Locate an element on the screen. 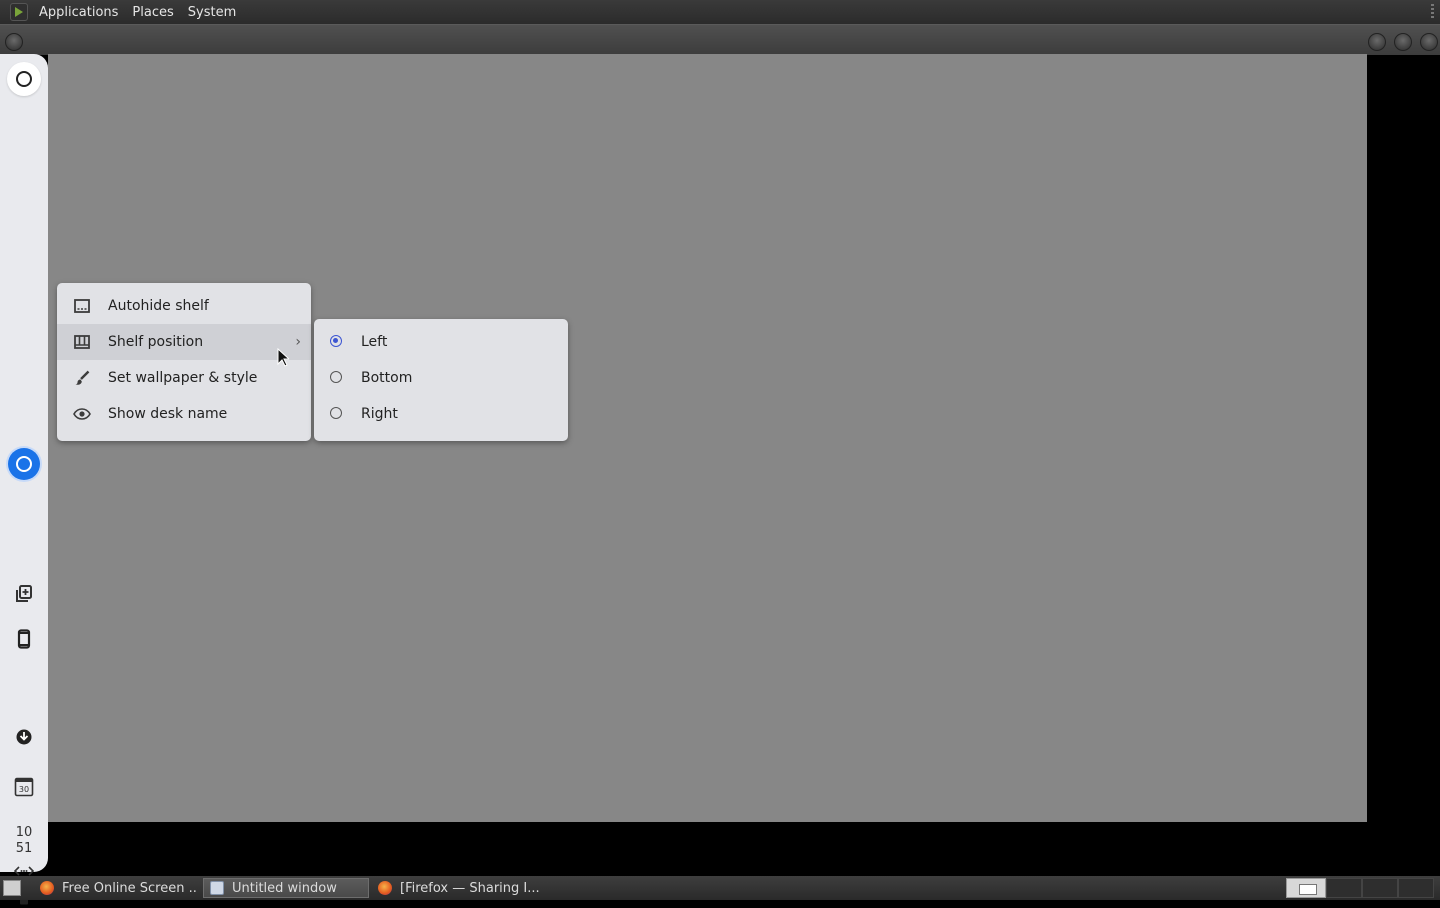 The width and height of the screenshot is (1440, 908). panel-grip is located at coordinates (1432, 12).